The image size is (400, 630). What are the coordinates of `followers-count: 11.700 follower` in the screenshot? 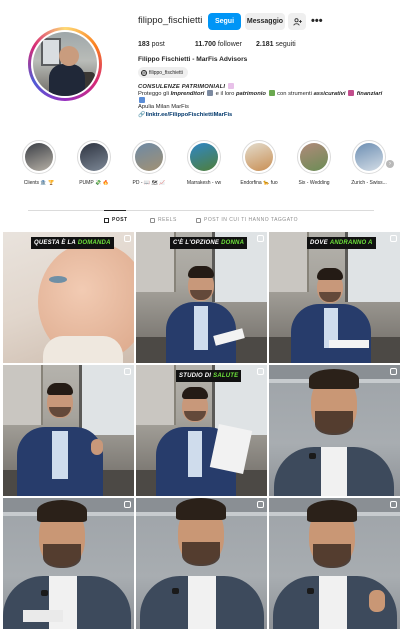 It's located at (218, 44).